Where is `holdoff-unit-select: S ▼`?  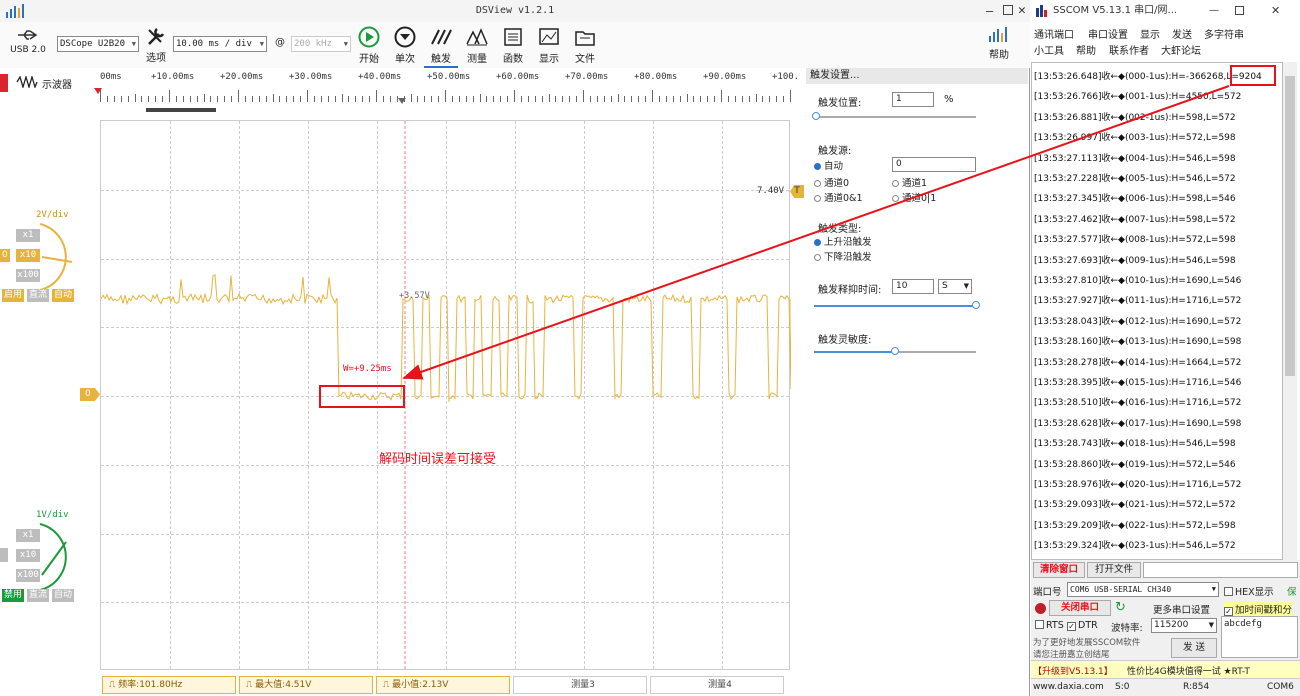
holdoff-unit-select: S ▼ is located at coordinates (955, 286).